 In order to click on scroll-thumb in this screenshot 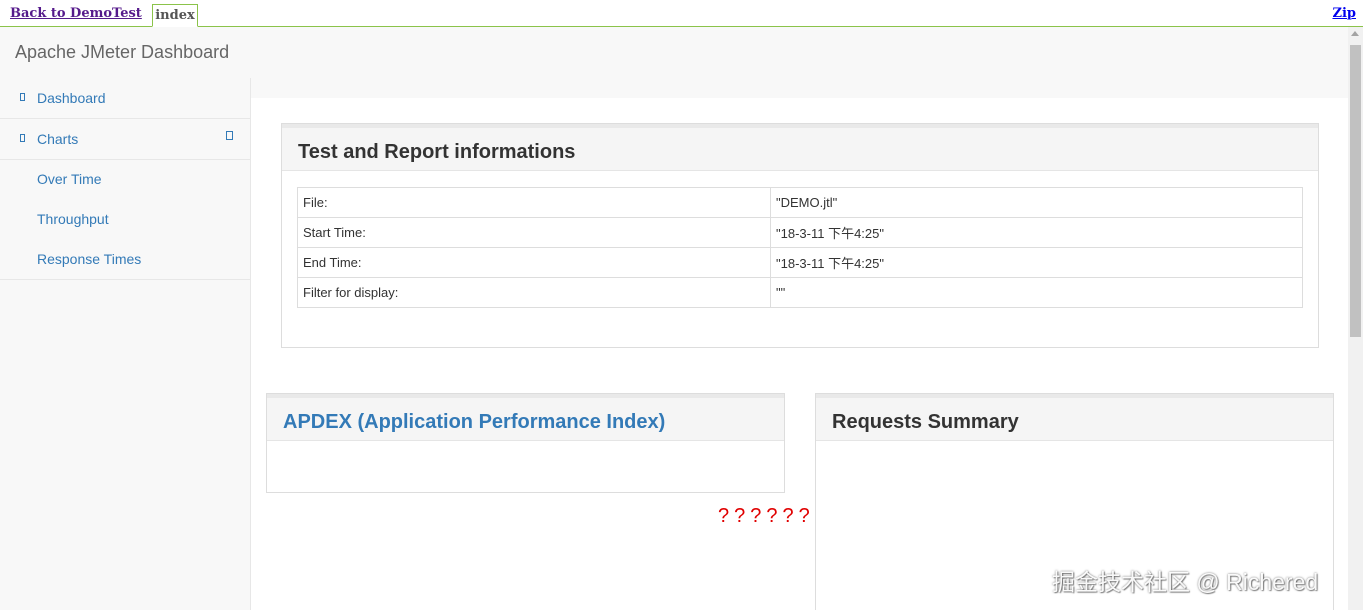, I will do `click(1355, 191)`.